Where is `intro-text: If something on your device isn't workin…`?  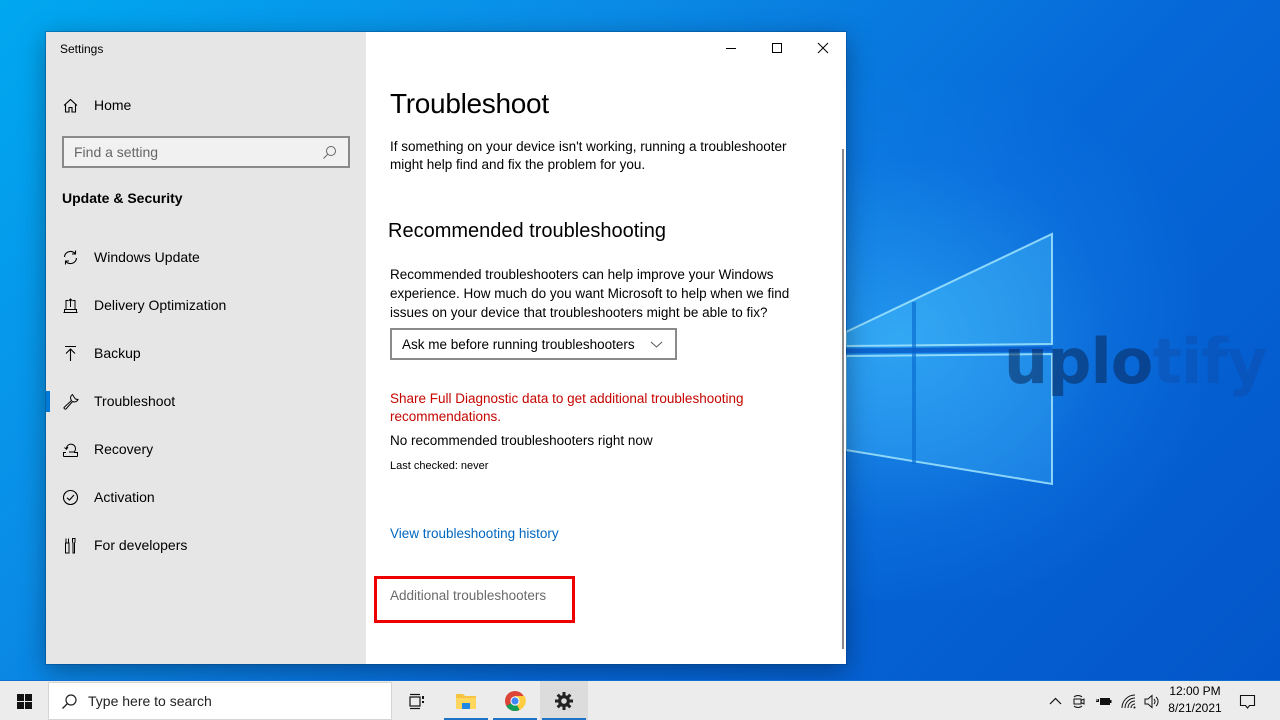
intro-text: If something on your device isn't workin… is located at coordinates (588, 155).